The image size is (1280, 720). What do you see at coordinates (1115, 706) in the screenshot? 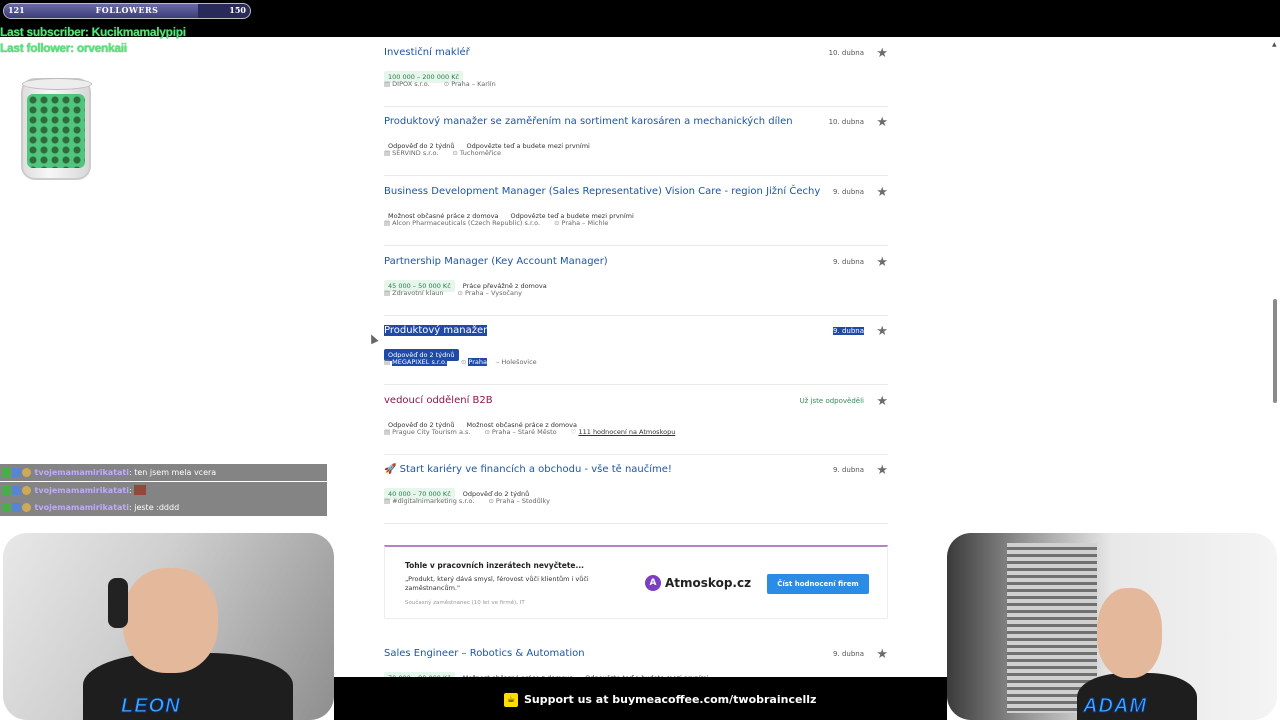
I see `cam-name-adam: ADAM` at bounding box center [1115, 706].